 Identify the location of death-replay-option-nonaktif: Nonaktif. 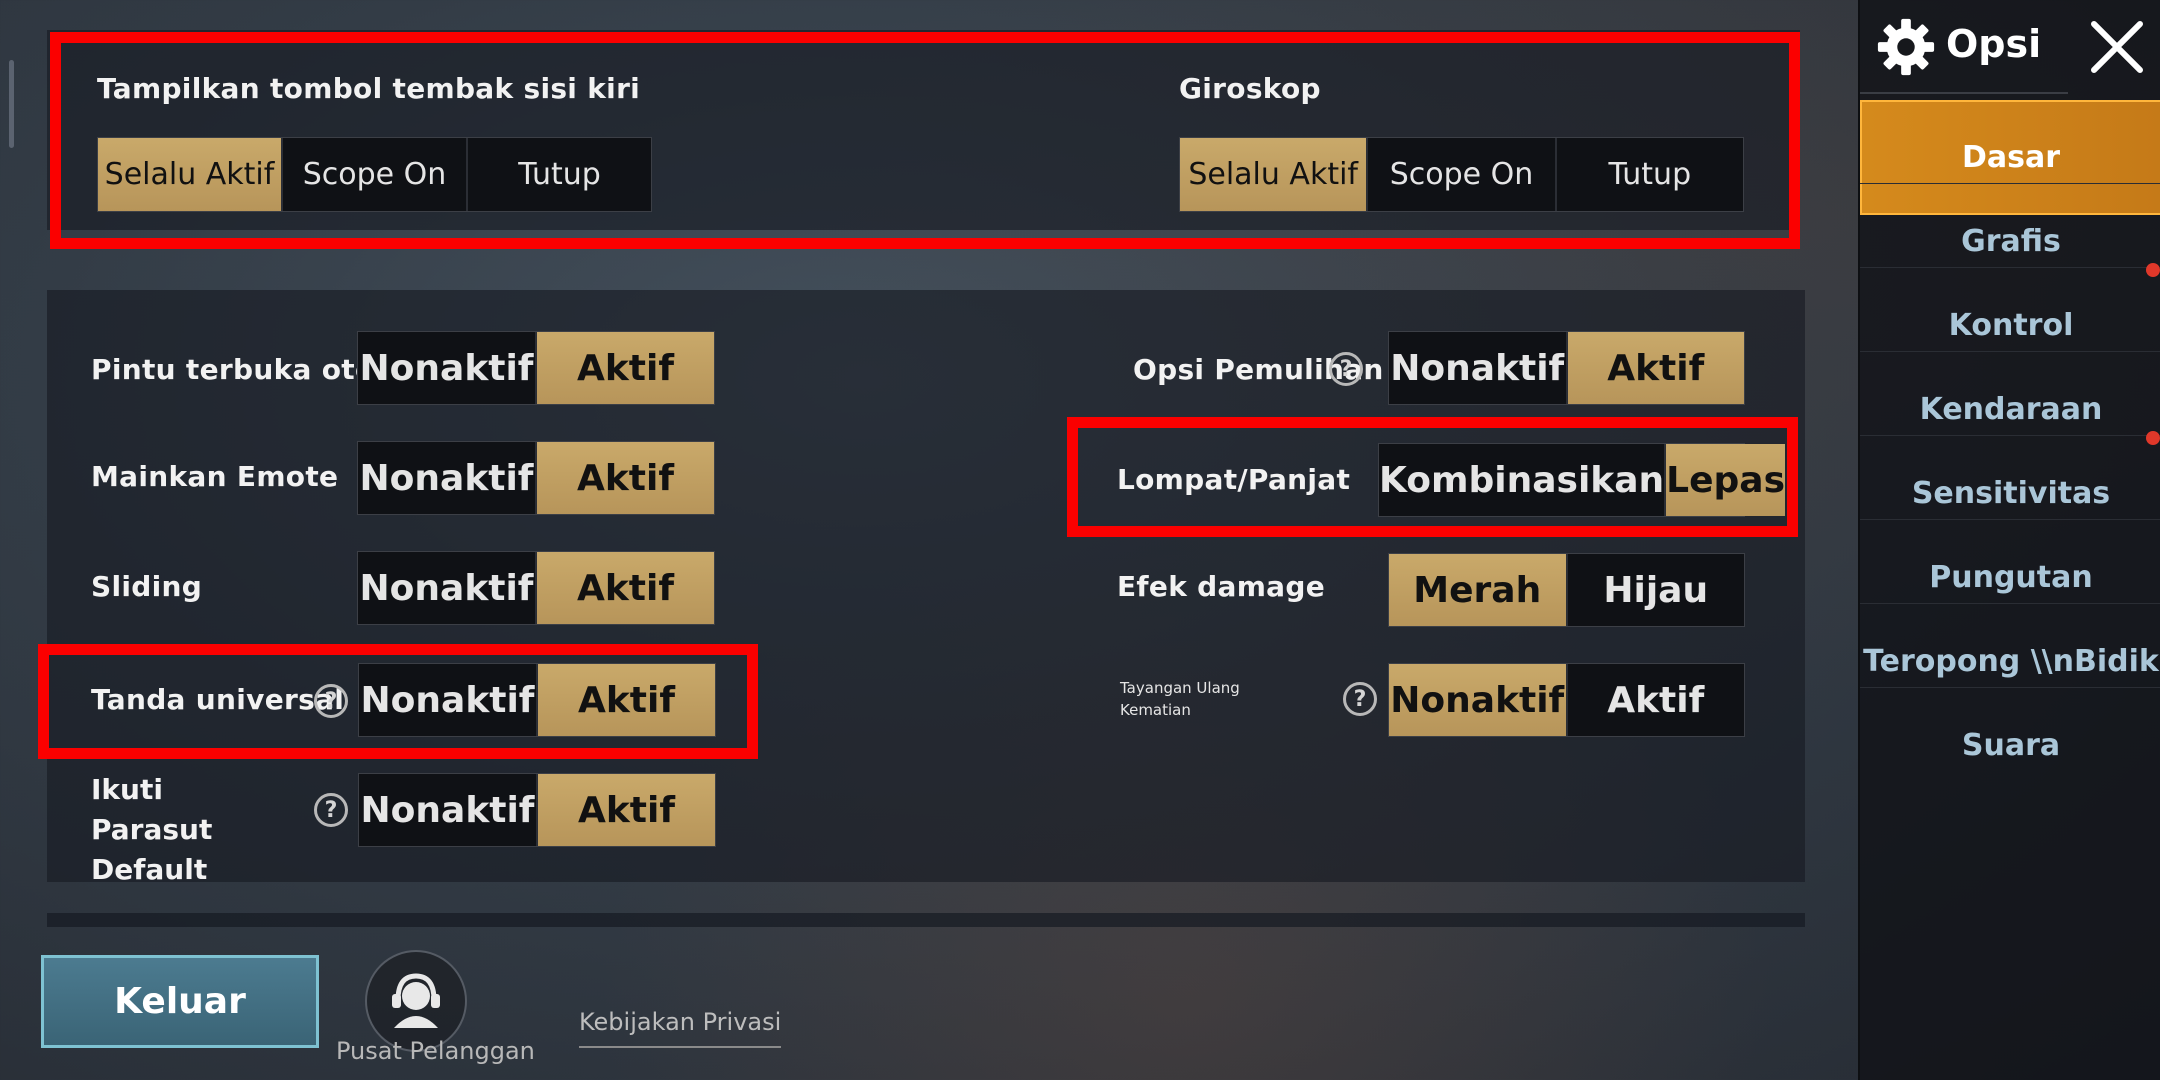
(1477, 700).